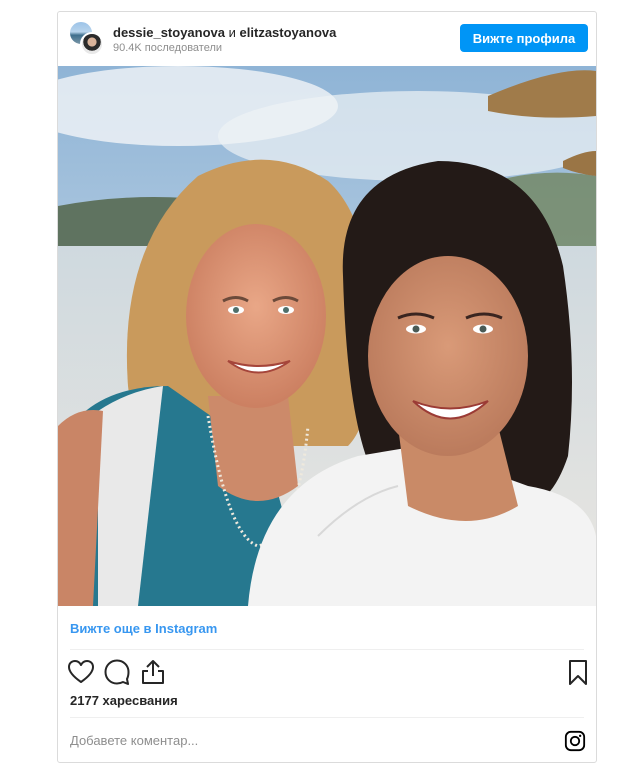  What do you see at coordinates (143, 628) in the screenshot?
I see `view-more-on-instagram-link: Вижте още в Instagram` at bounding box center [143, 628].